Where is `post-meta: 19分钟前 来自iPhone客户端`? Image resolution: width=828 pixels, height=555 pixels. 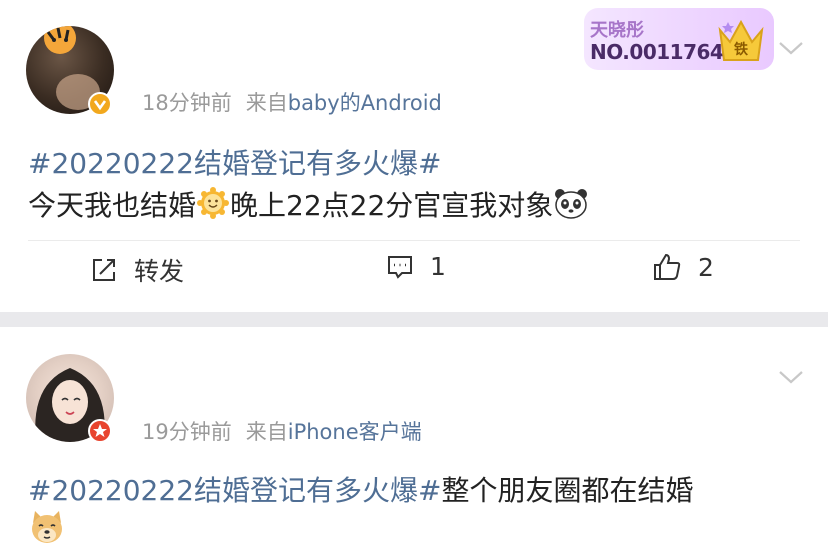
post-meta: 19分钟前 来自iPhone客户端 is located at coordinates (282, 431).